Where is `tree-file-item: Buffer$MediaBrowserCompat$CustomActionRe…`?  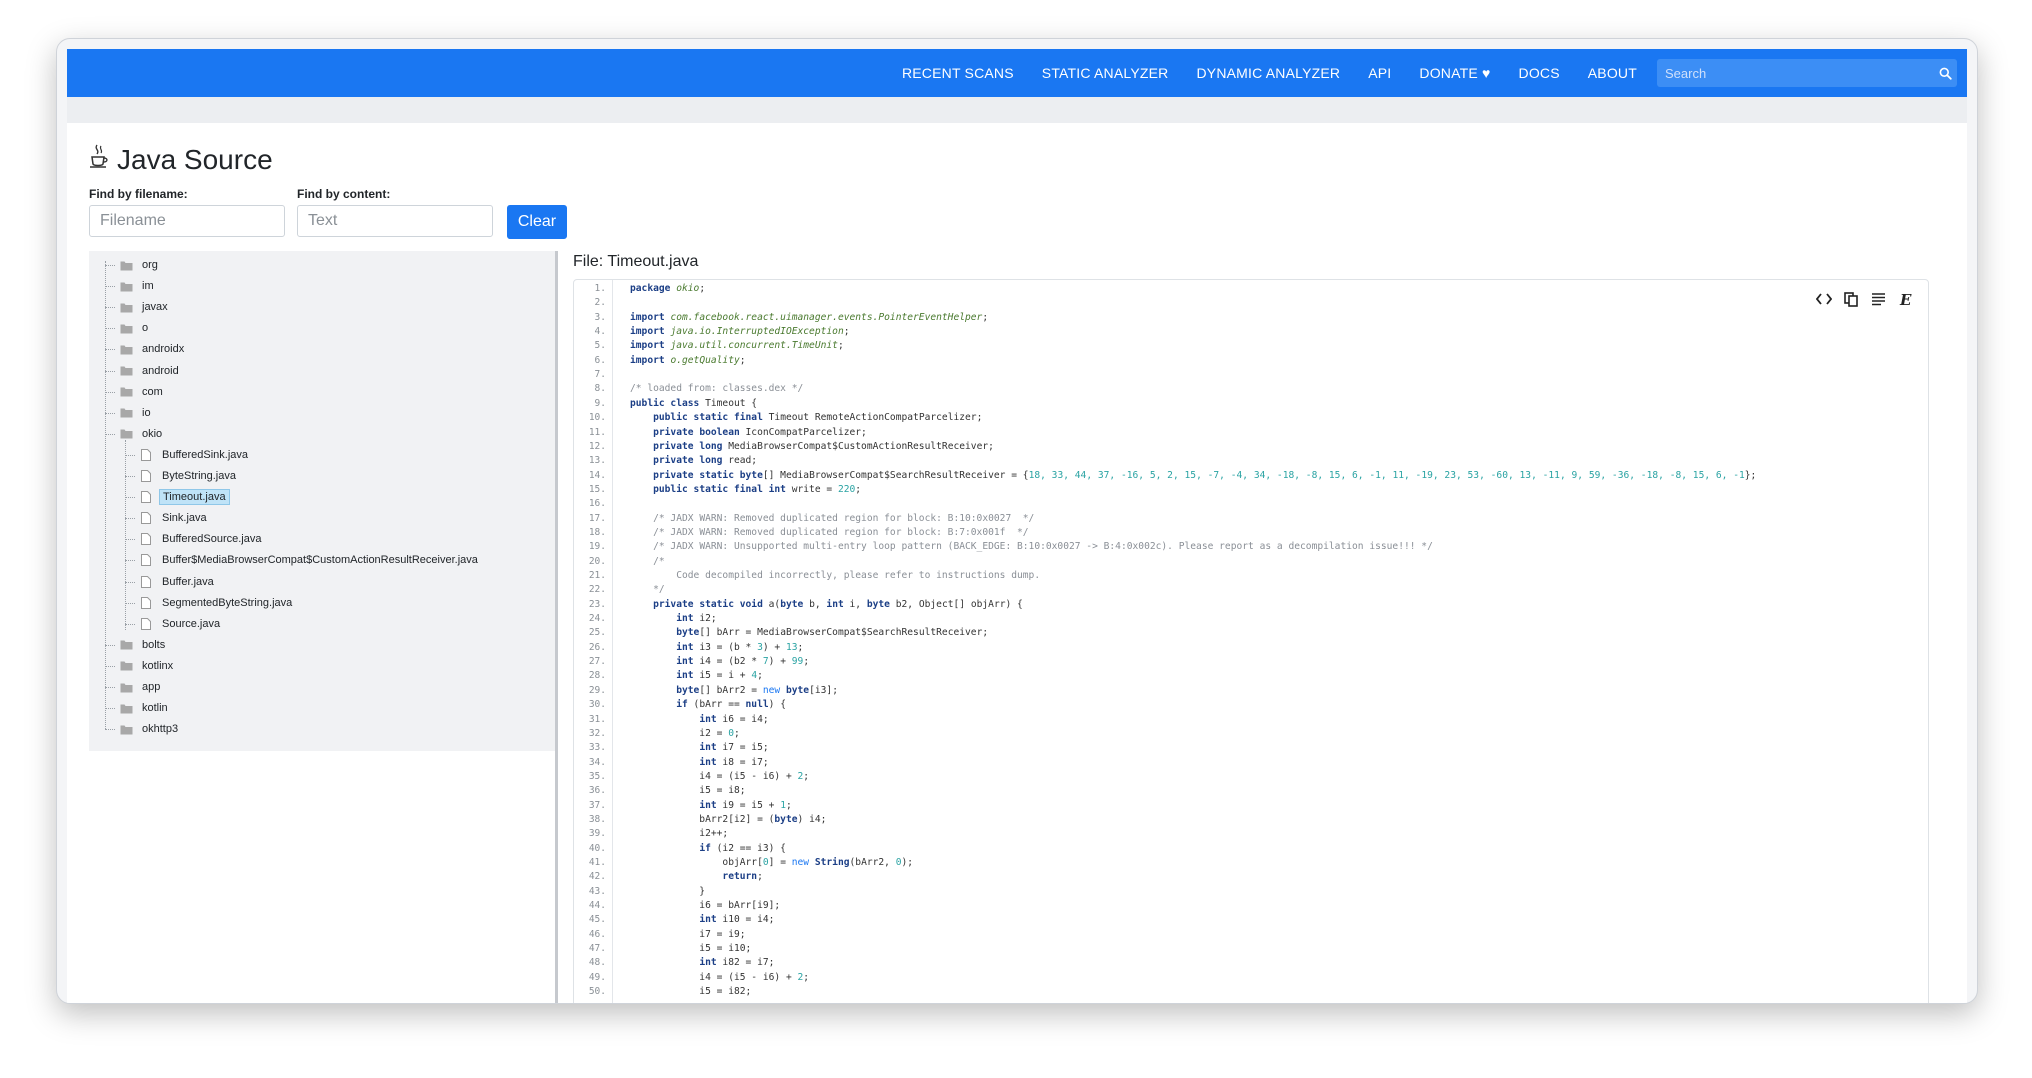 tree-file-item: Buffer$MediaBrowserCompat$CustomActionRe… is located at coordinates (310, 560).